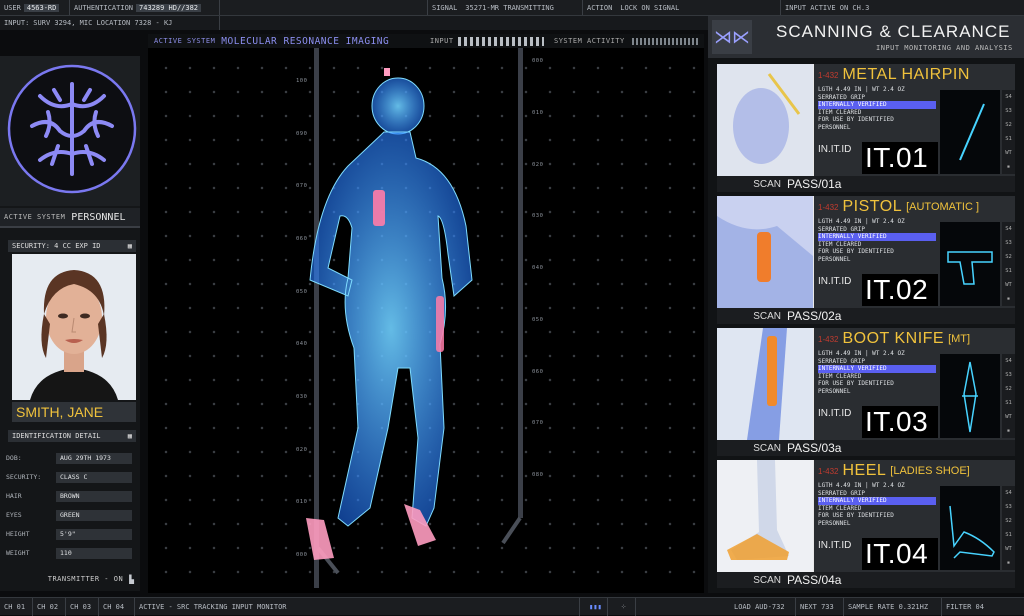 This screenshot has width=1024, height=616. Describe the element at coordinates (970, 132) in the screenshot. I see `hairpin-icon` at that location.